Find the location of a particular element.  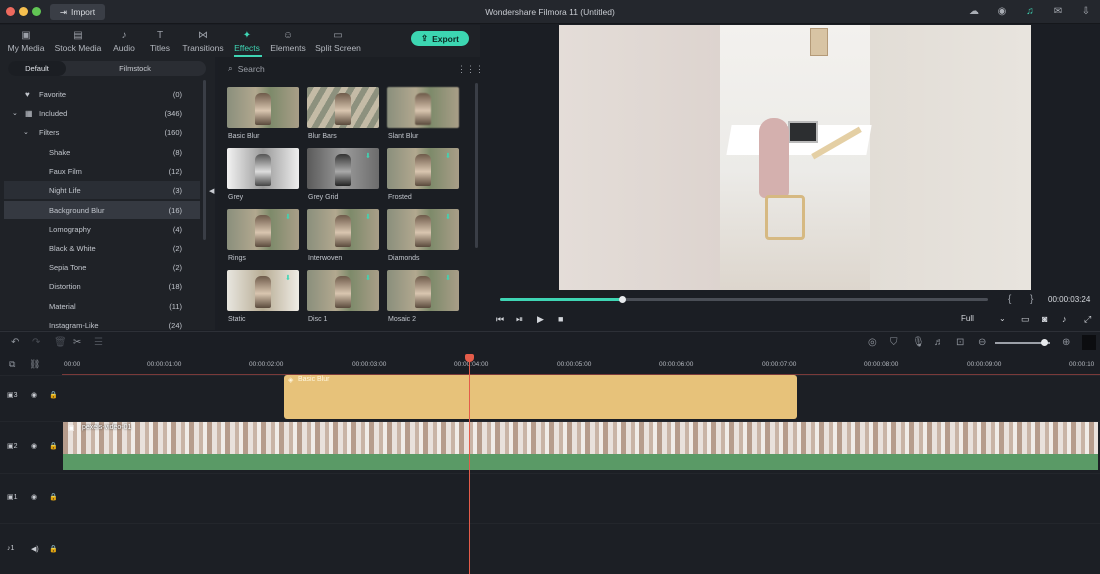

play-frame-button: ⏯ is located at coordinates (519, 319).